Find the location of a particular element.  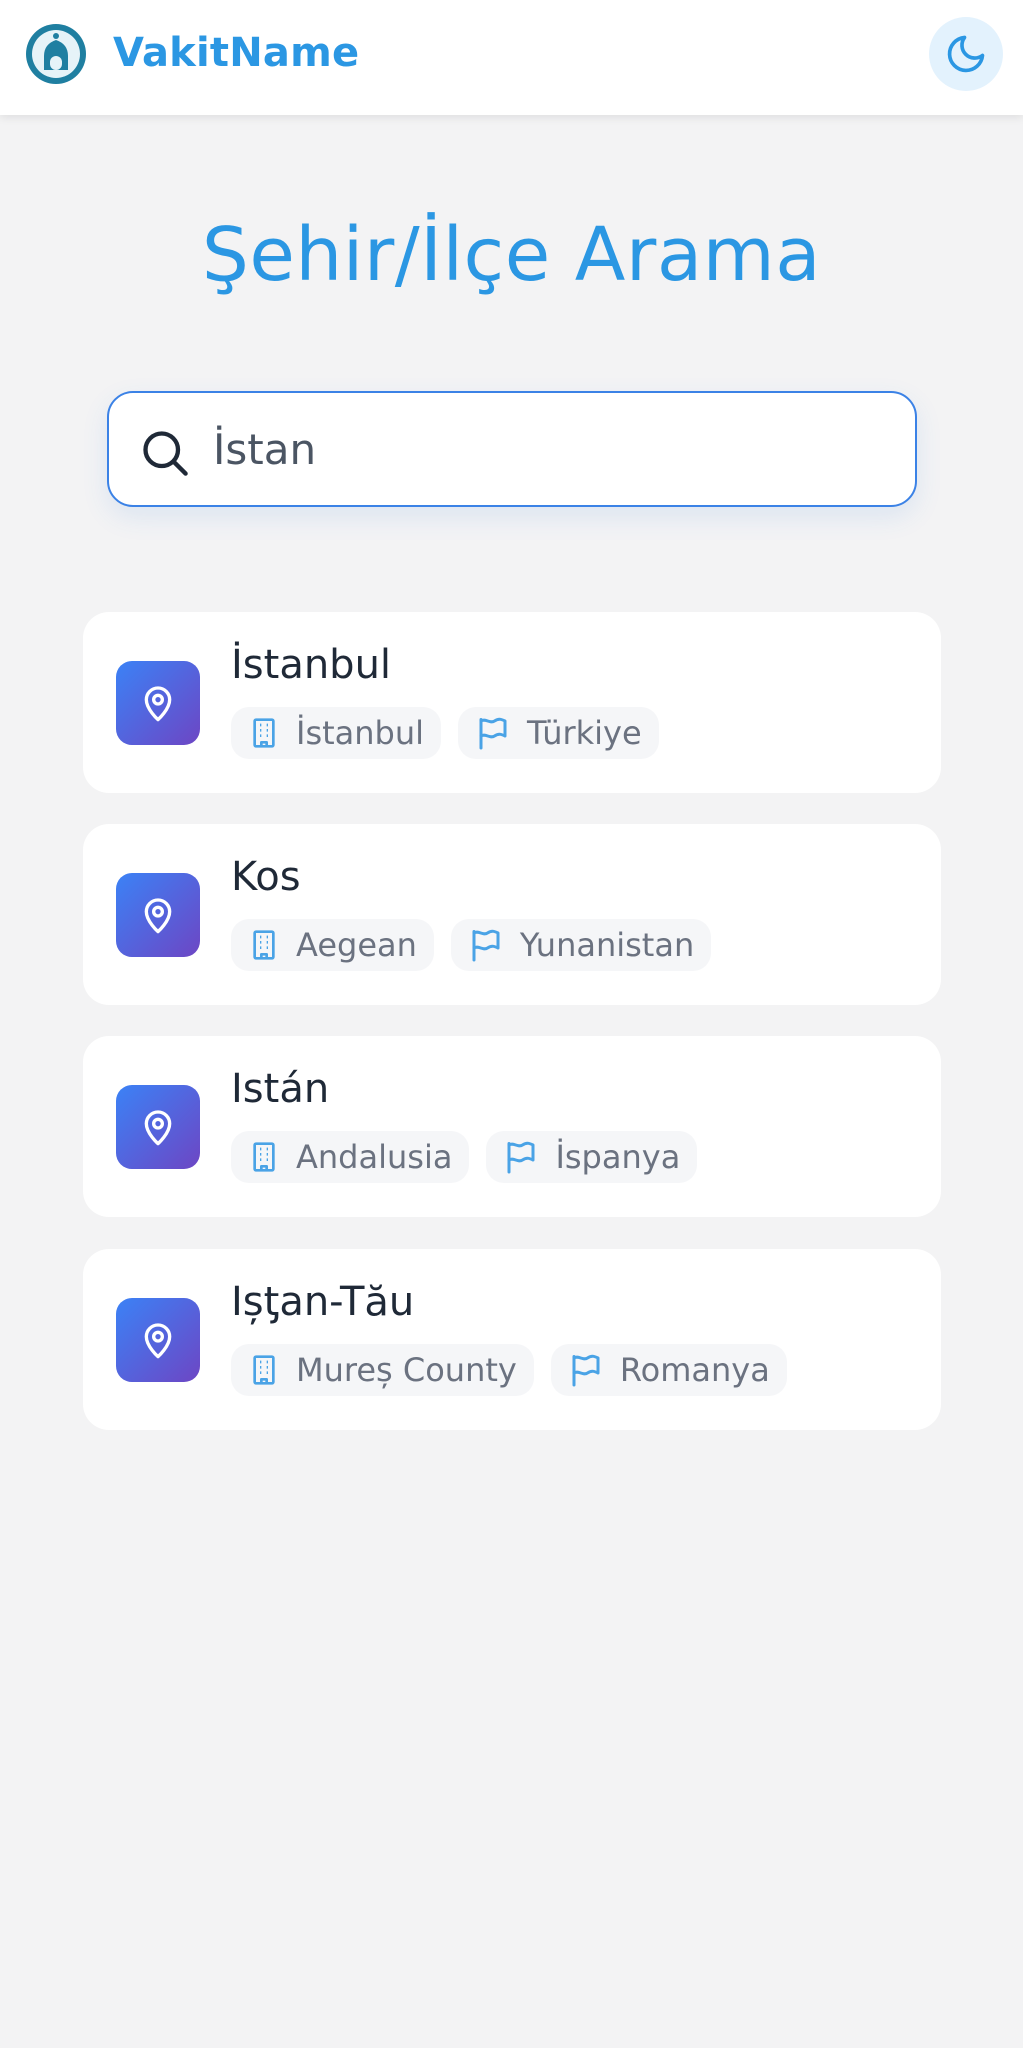

result-card: Istán Andalusia İspanya is located at coordinates (512, 1126).